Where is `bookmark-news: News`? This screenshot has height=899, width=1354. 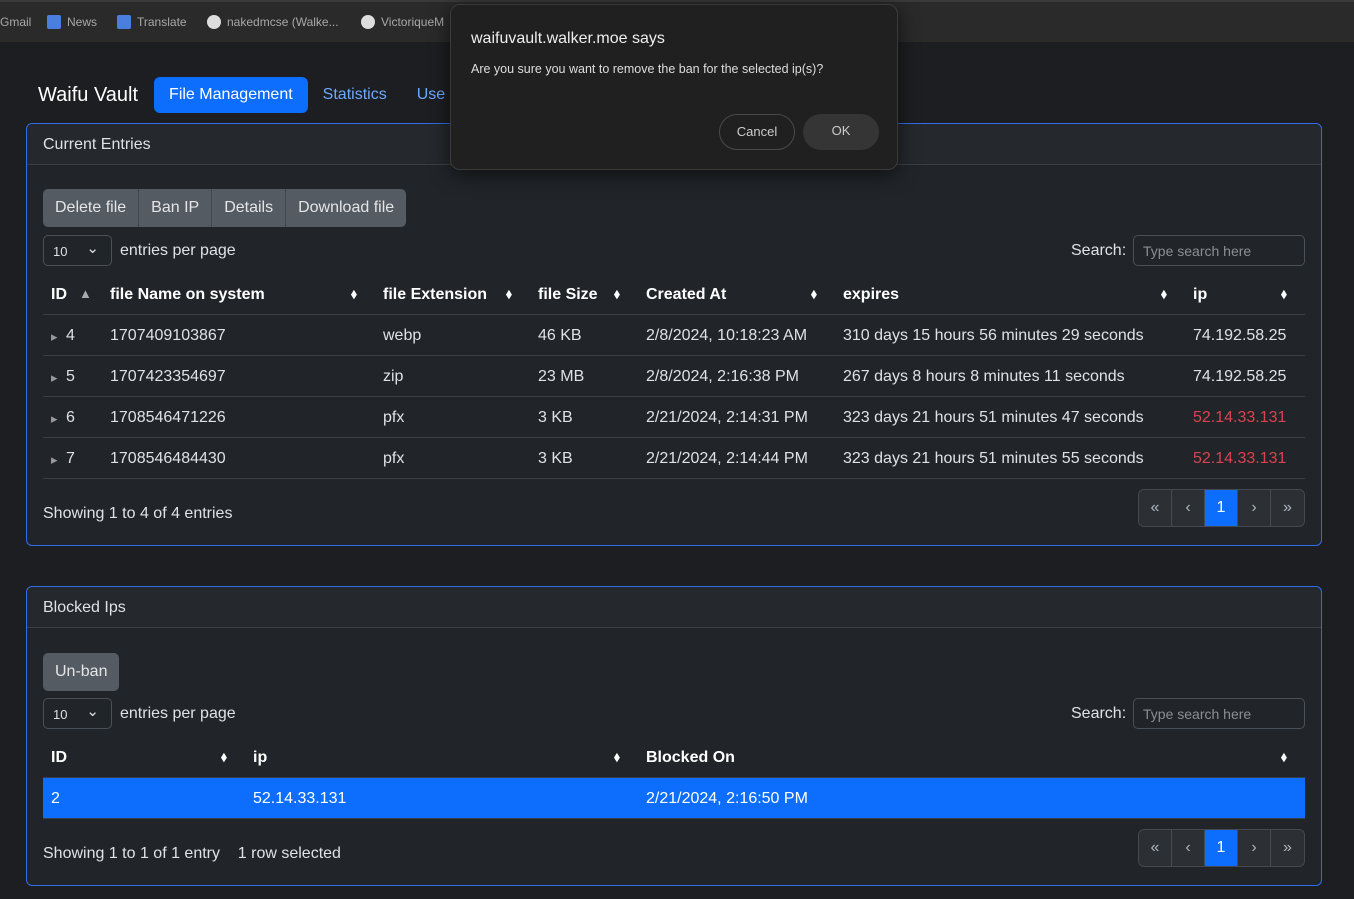
bookmark-news: News is located at coordinates (72, 22).